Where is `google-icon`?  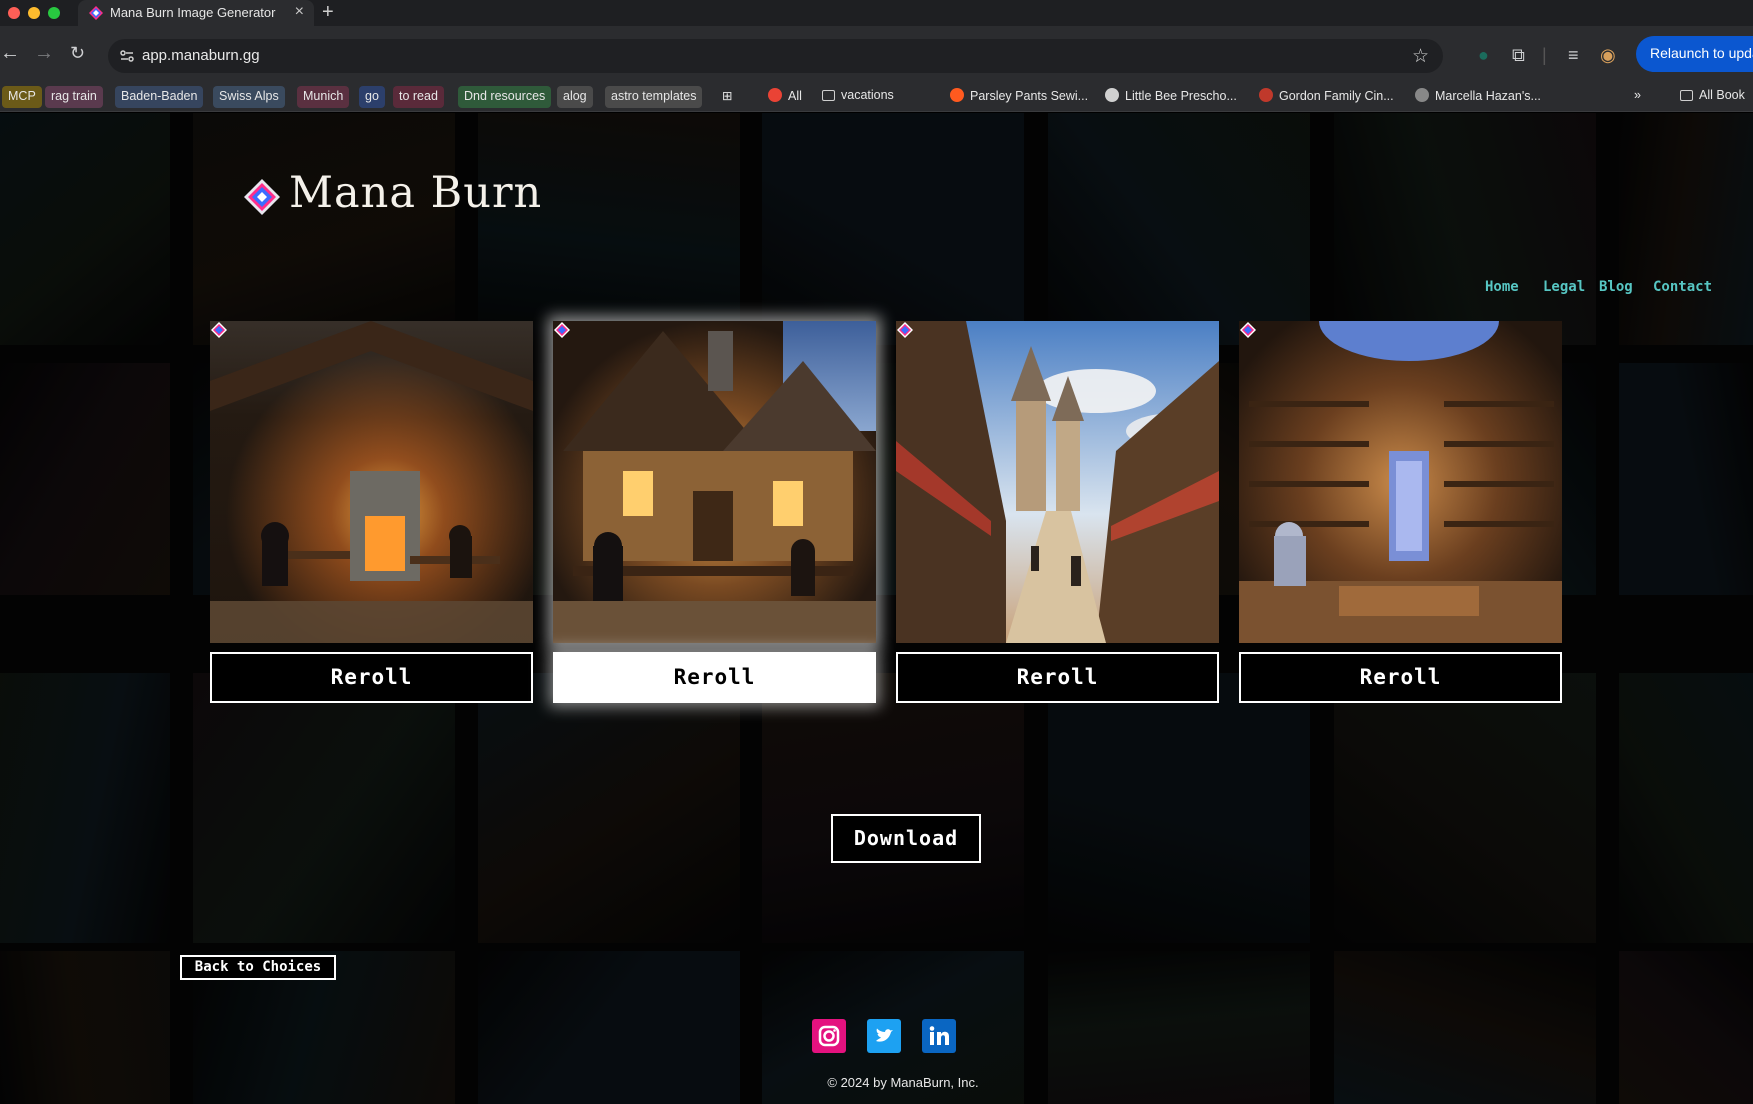
google-icon is located at coordinates (775, 95).